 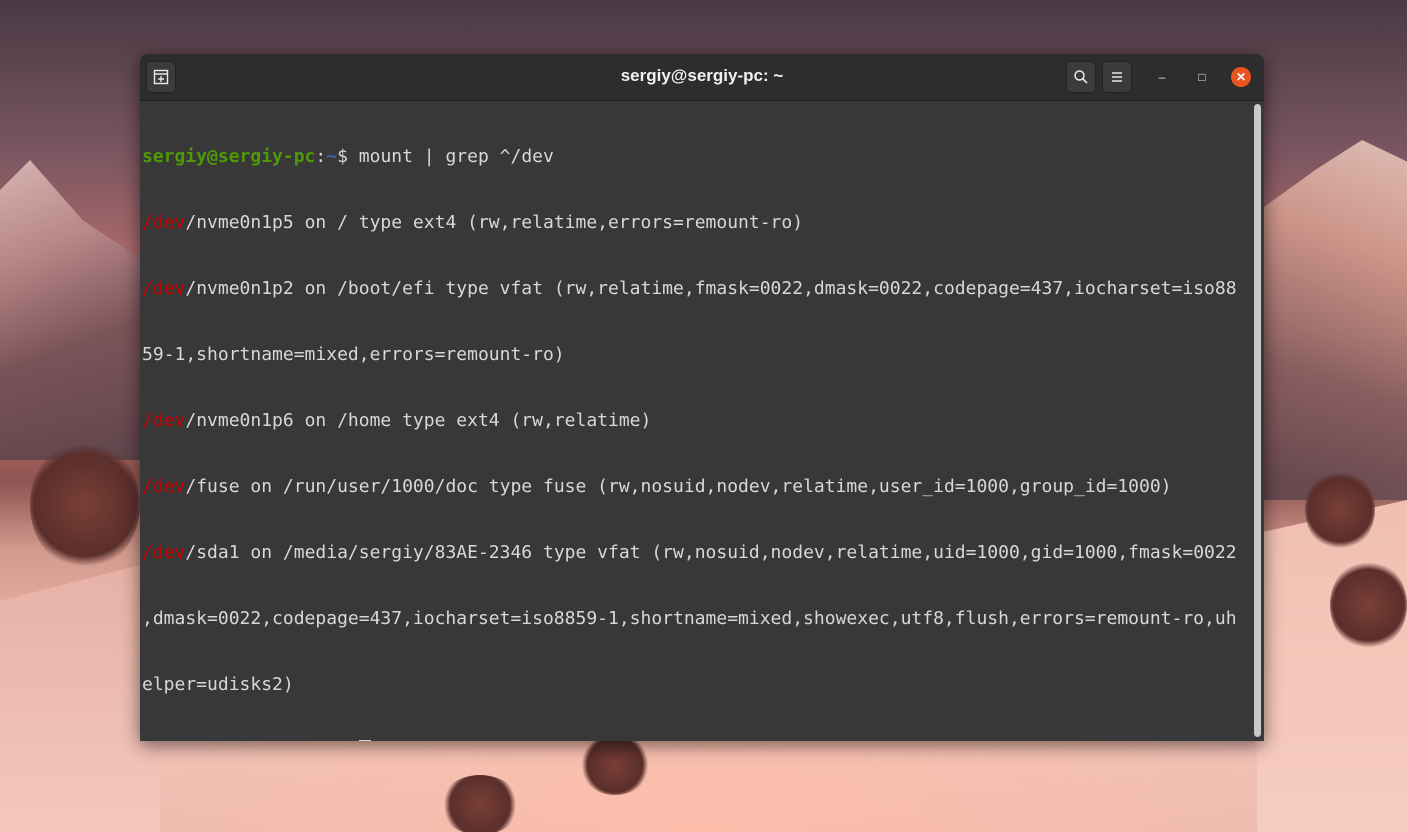 What do you see at coordinates (80, 696) in the screenshot?
I see `background-snow-left` at bounding box center [80, 696].